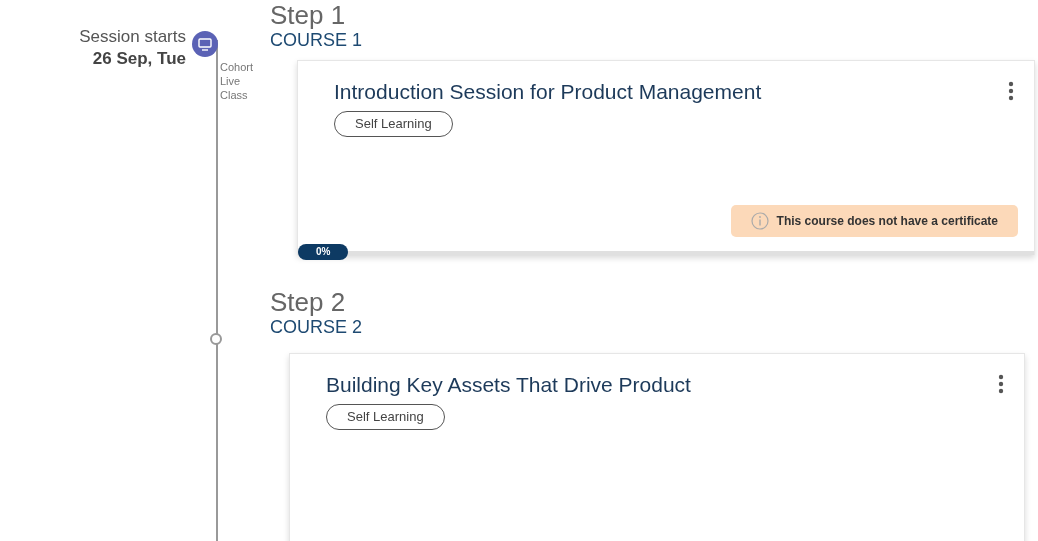  Describe the element at coordinates (323, 252) in the screenshot. I see `progress-badge: 0%` at that location.